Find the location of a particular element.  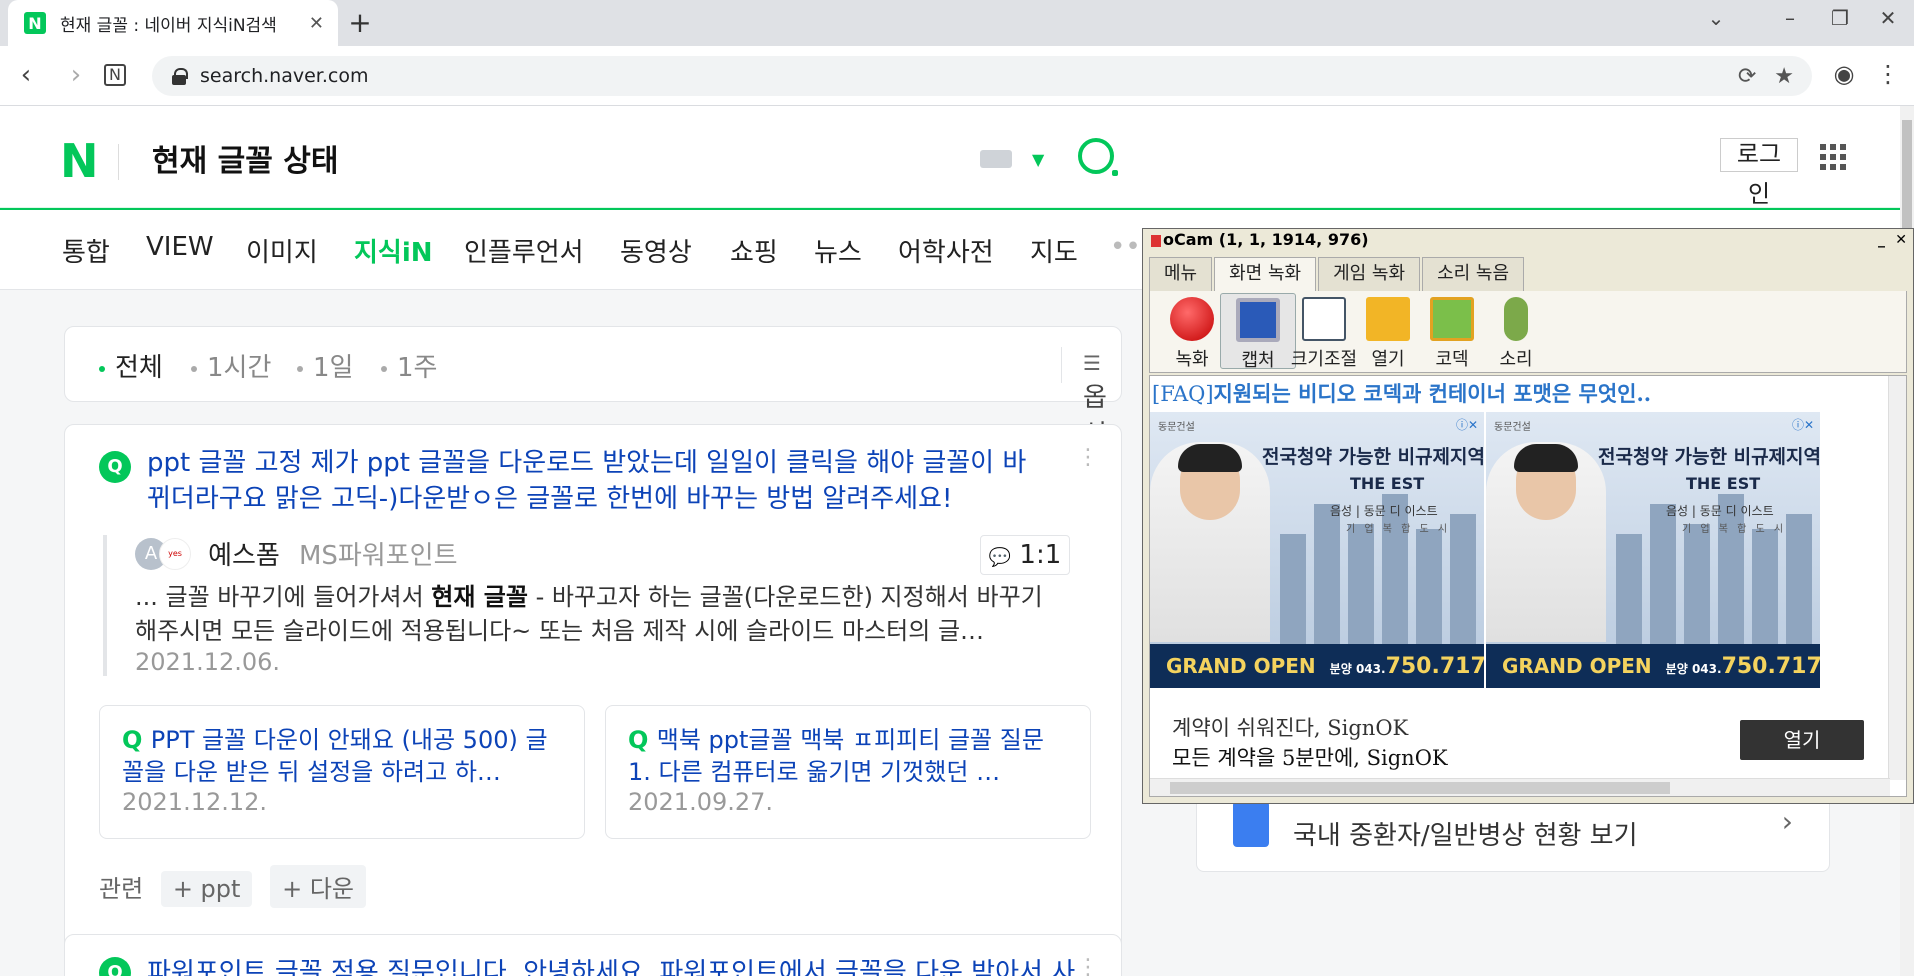

signok-line1-text: 계약이 쉬워진다, SignOK is located at coordinates (1290, 728).